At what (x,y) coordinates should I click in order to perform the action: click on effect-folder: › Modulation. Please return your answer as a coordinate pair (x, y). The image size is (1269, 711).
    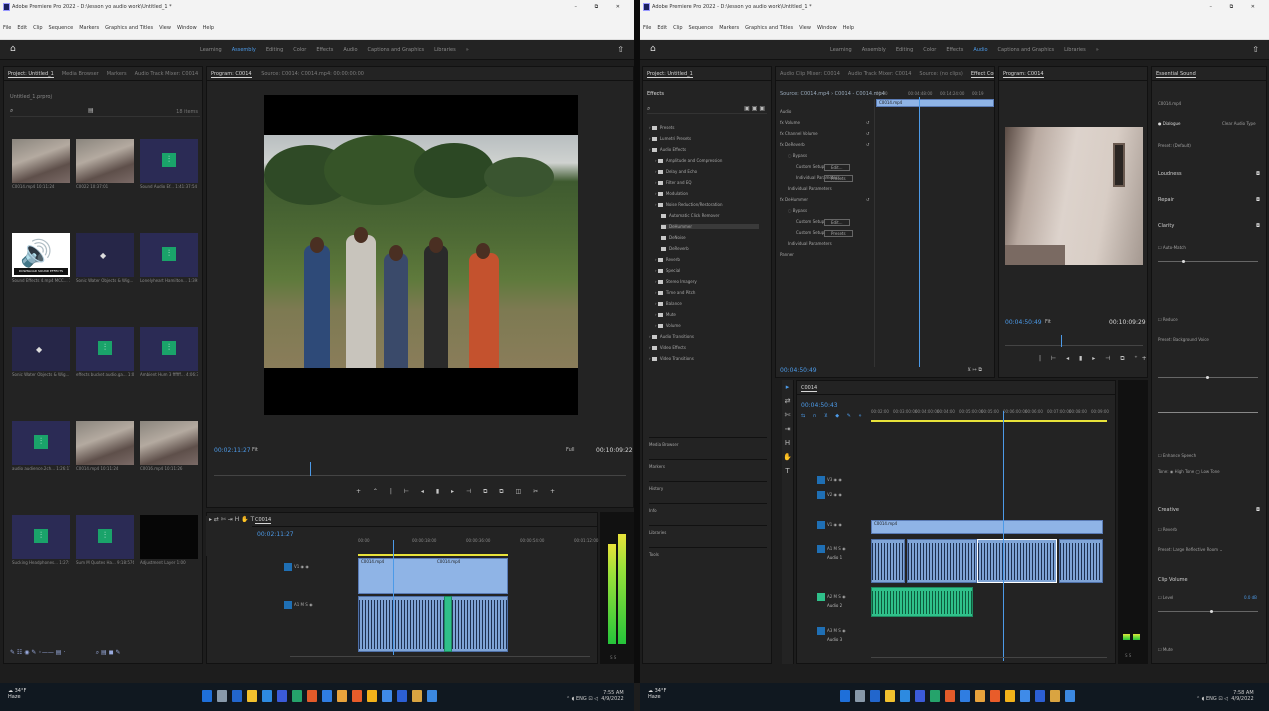
    Looking at the image, I should click on (671, 193).